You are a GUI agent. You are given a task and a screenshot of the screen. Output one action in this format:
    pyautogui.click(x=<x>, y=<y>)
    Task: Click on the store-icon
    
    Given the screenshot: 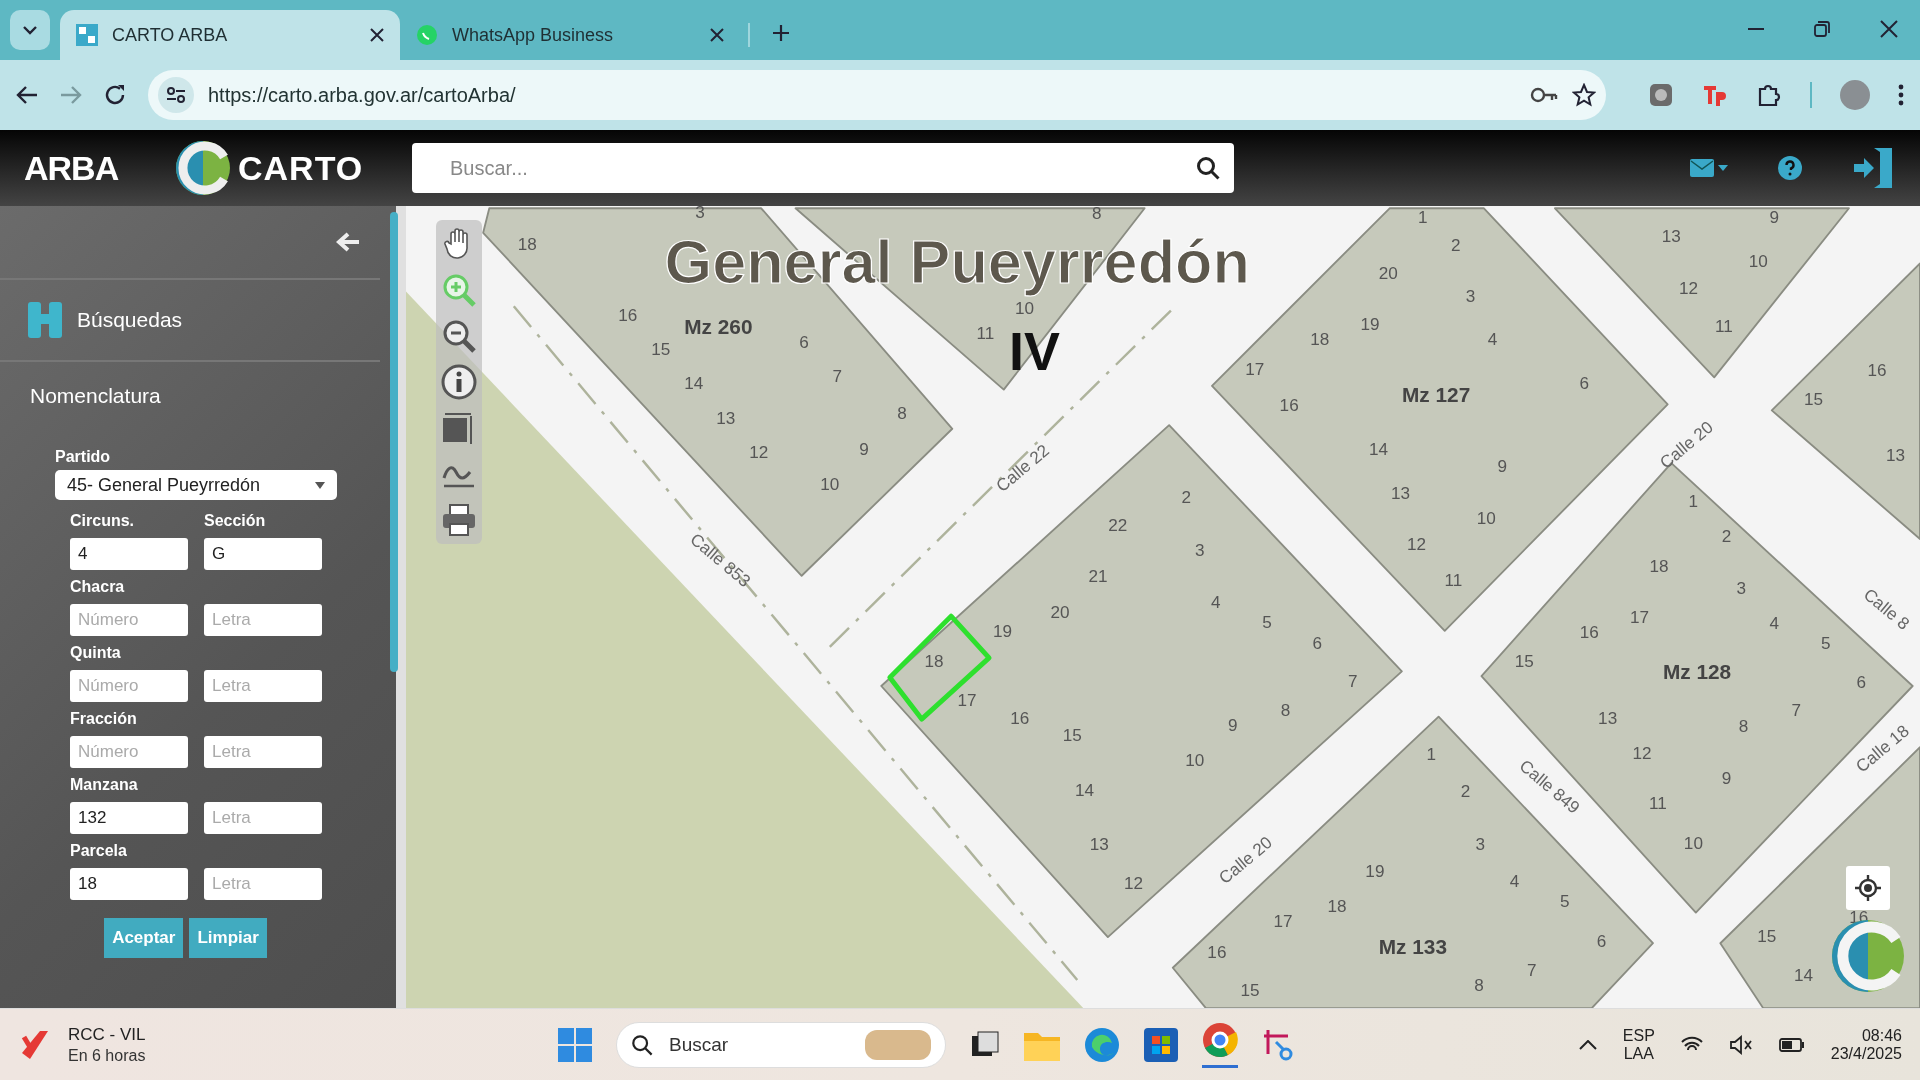 What is the action you would take?
    pyautogui.click(x=1161, y=1044)
    